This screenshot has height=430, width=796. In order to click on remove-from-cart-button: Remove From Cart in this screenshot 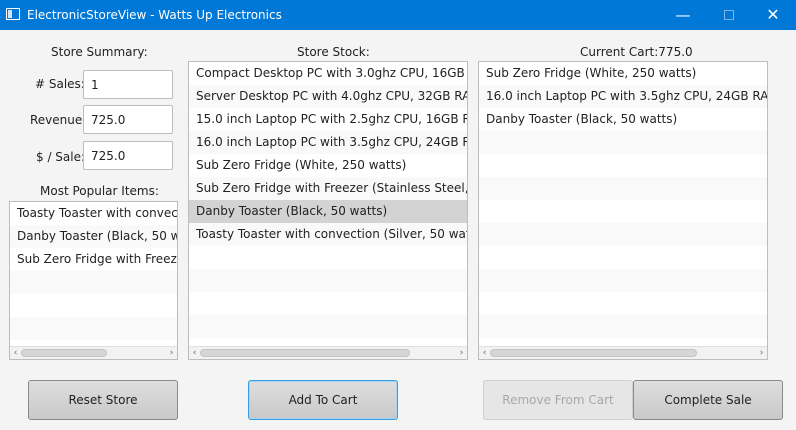, I will do `click(558, 400)`.